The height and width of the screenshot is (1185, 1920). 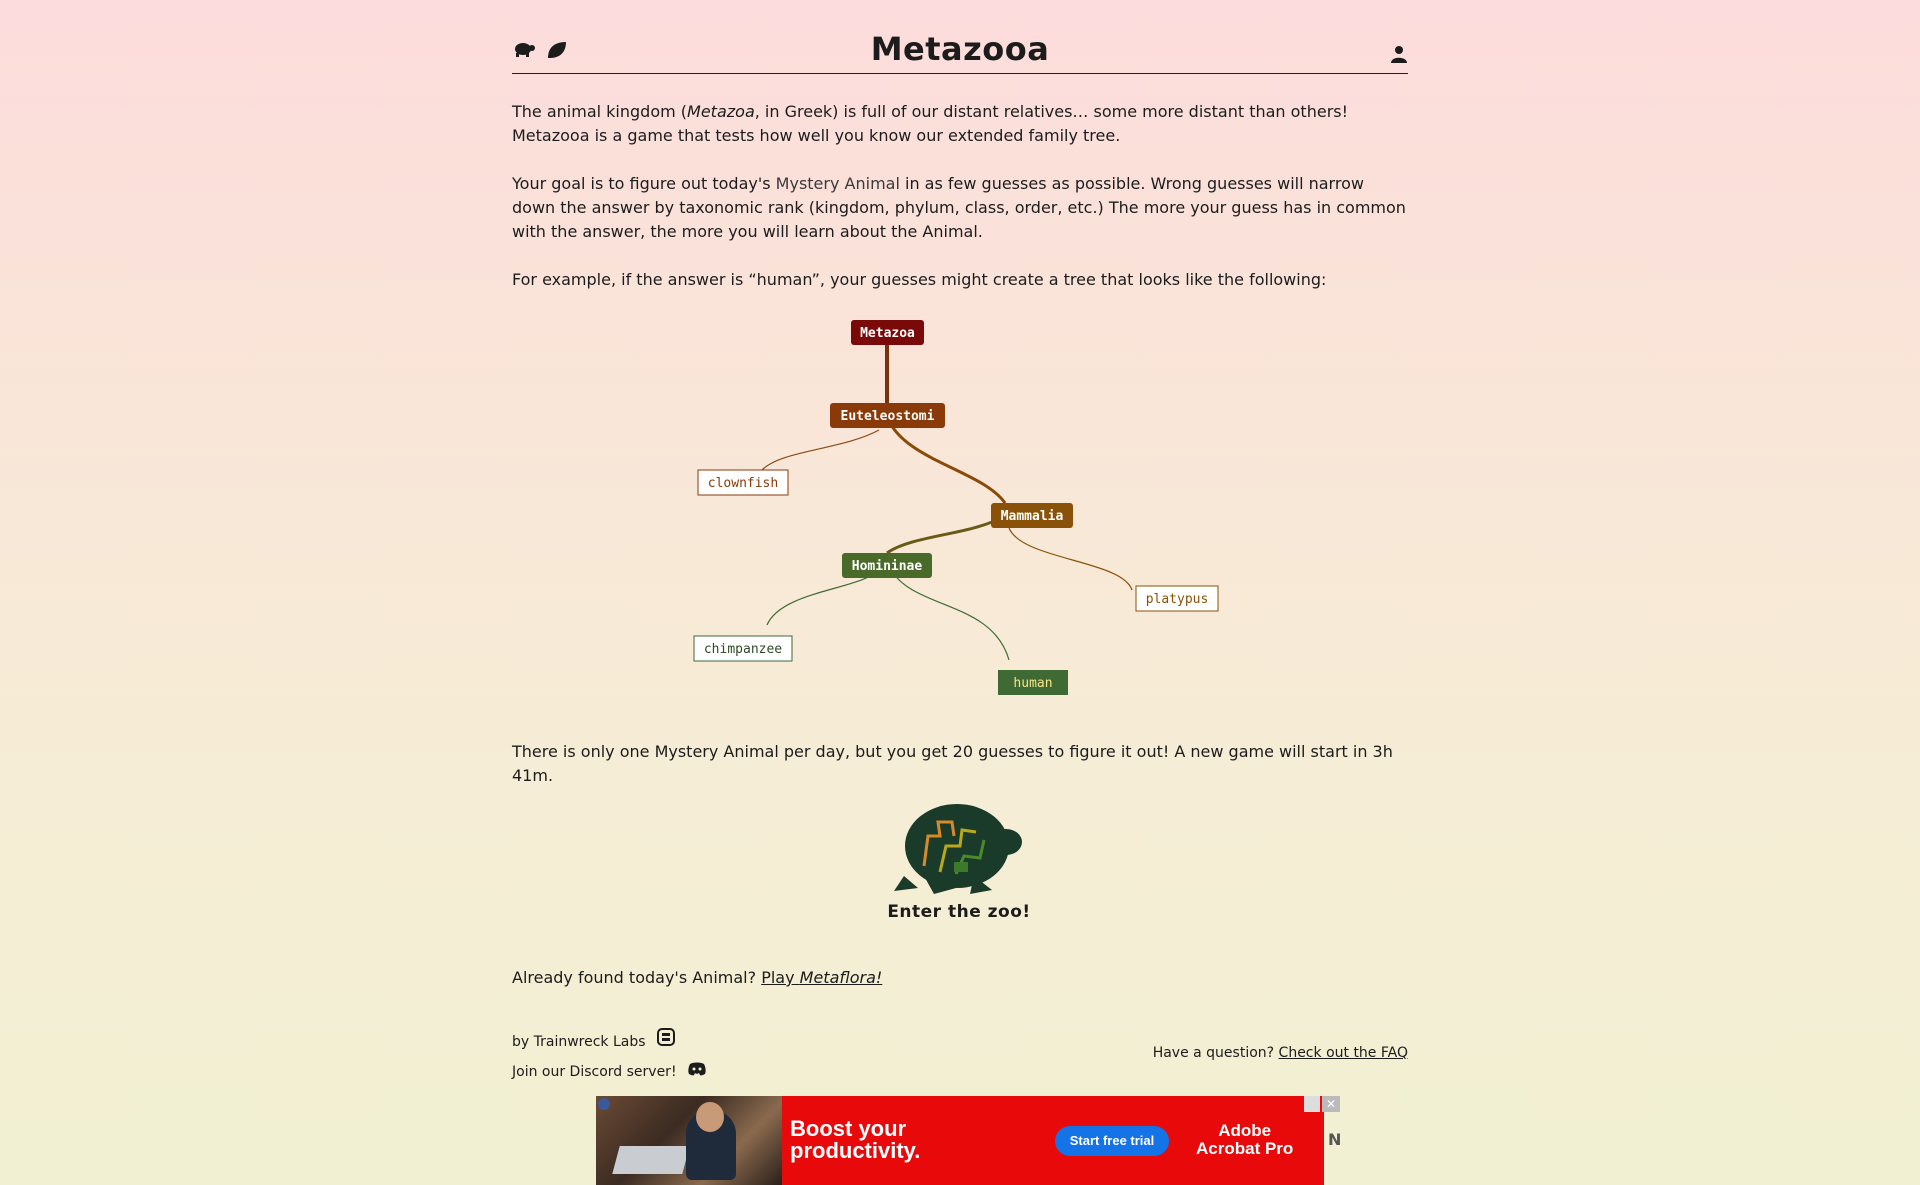 What do you see at coordinates (666, 1042) in the screenshot?
I see `trainwreck-labs-icon` at bounding box center [666, 1042].